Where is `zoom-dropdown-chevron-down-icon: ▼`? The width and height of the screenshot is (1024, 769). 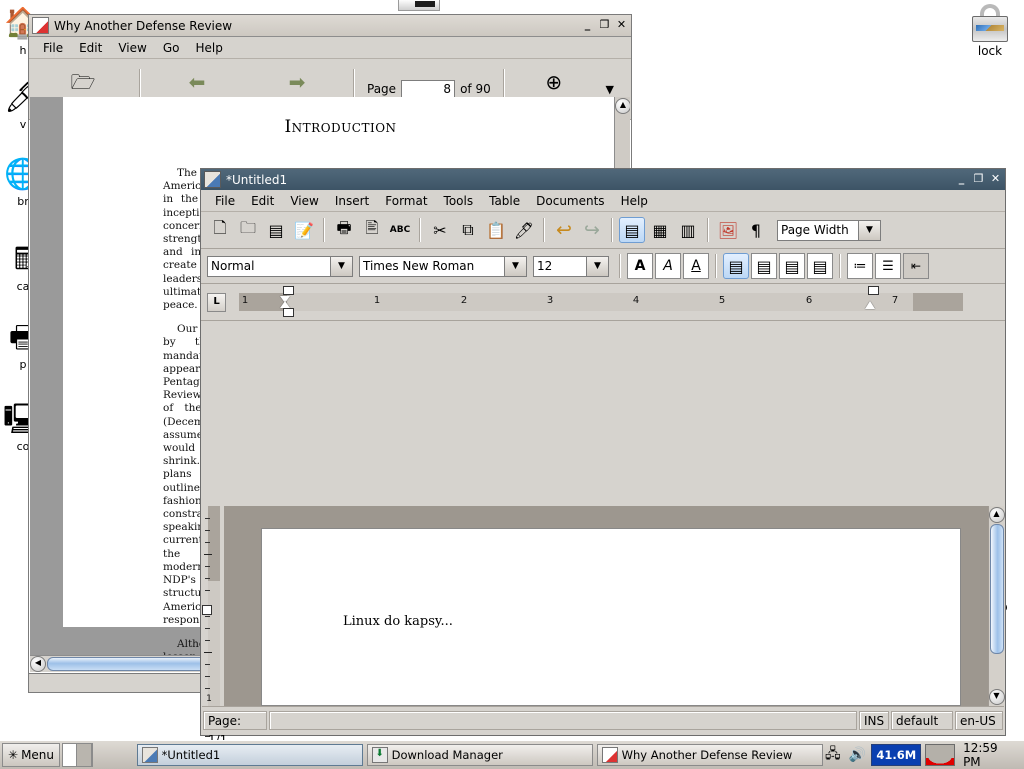
zoom-dropdown-chevron-down-icon: ▼ is located at coordinates (870, 230).